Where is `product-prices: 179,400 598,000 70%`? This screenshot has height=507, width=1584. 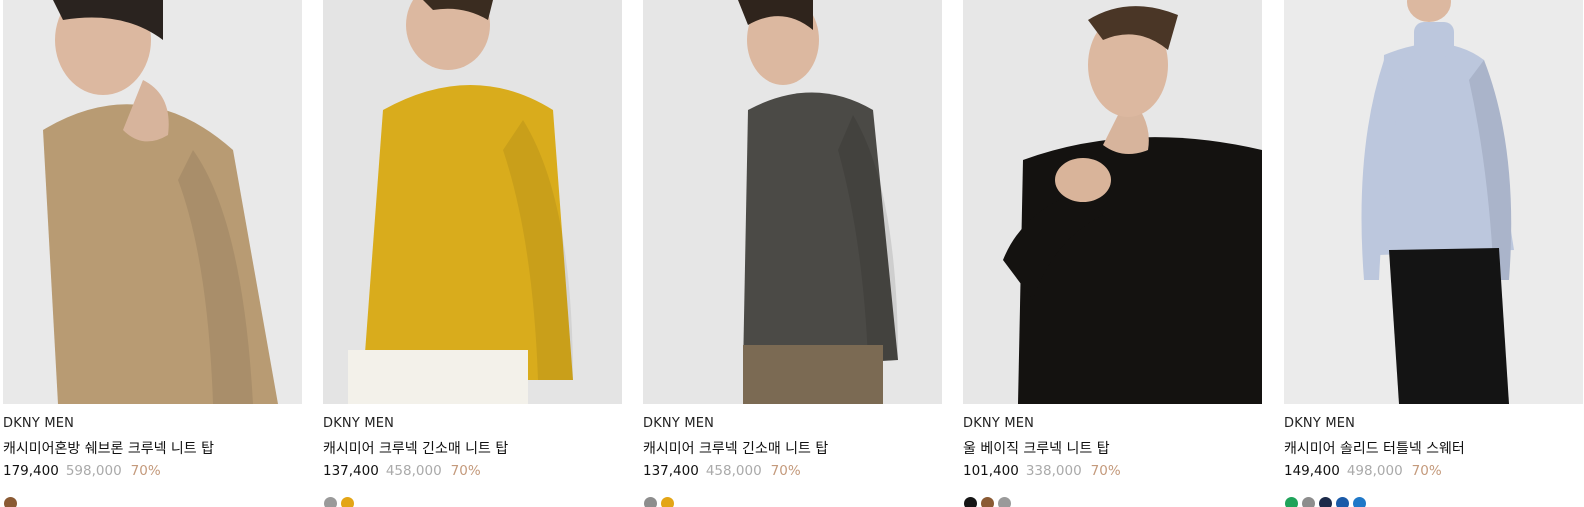
product-prices: 179,400 598,000 70% is located at coordinates (82, 471).